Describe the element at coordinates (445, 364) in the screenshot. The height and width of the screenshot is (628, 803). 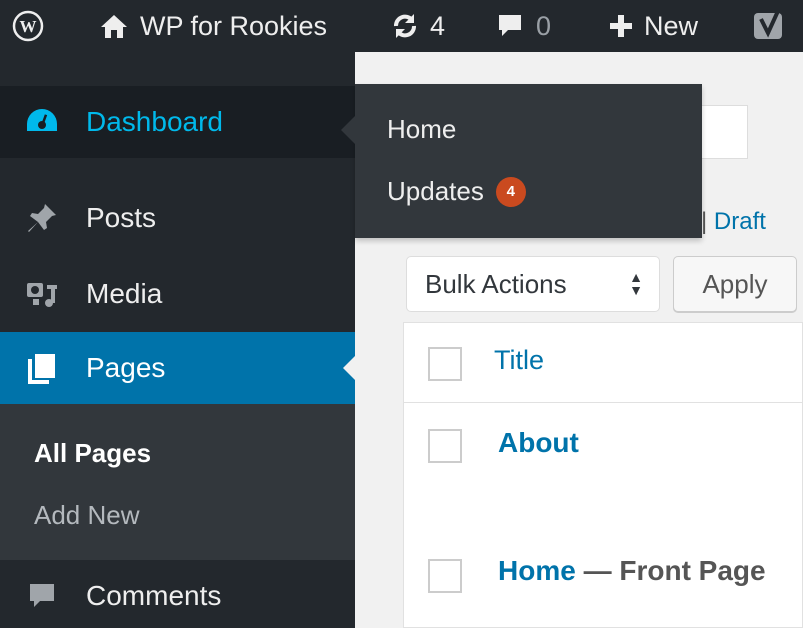
I see `select-all-checkbox` at that location.